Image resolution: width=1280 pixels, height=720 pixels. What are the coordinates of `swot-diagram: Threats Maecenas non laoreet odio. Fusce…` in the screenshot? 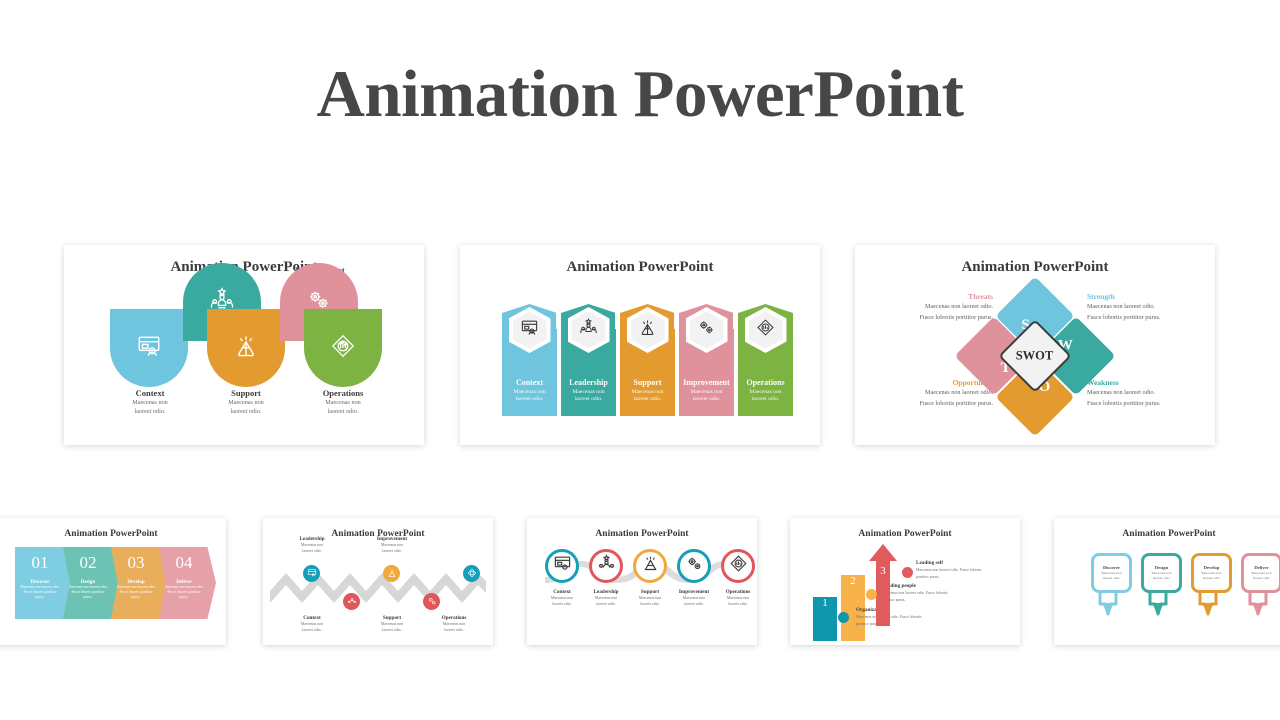 It's located at (1035, 356).